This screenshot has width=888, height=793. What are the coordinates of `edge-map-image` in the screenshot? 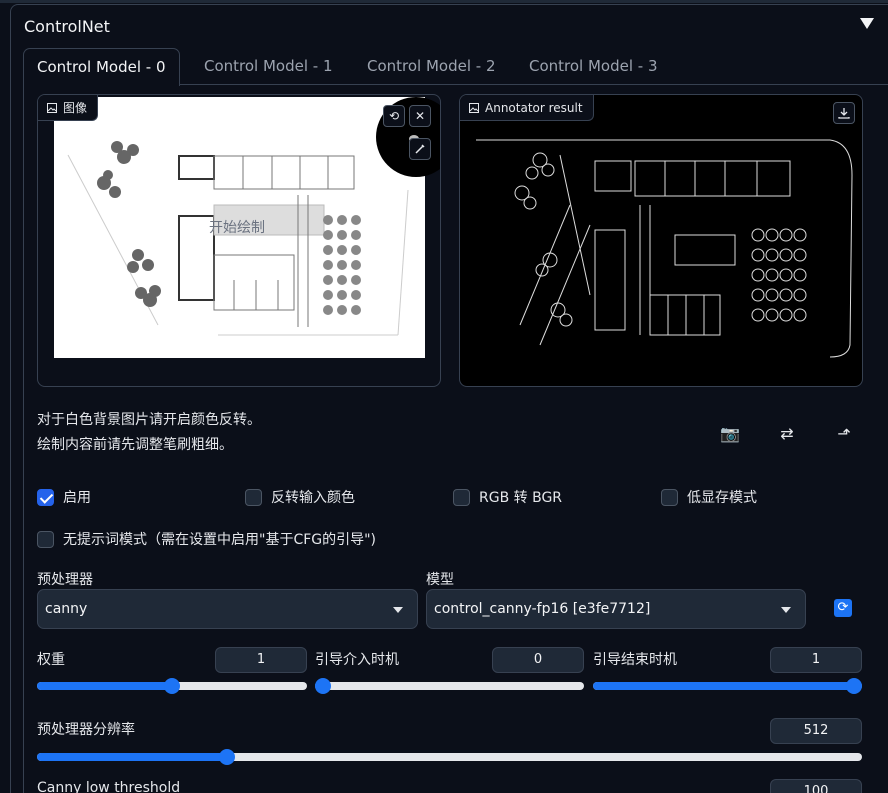 It's located at (664, 248).